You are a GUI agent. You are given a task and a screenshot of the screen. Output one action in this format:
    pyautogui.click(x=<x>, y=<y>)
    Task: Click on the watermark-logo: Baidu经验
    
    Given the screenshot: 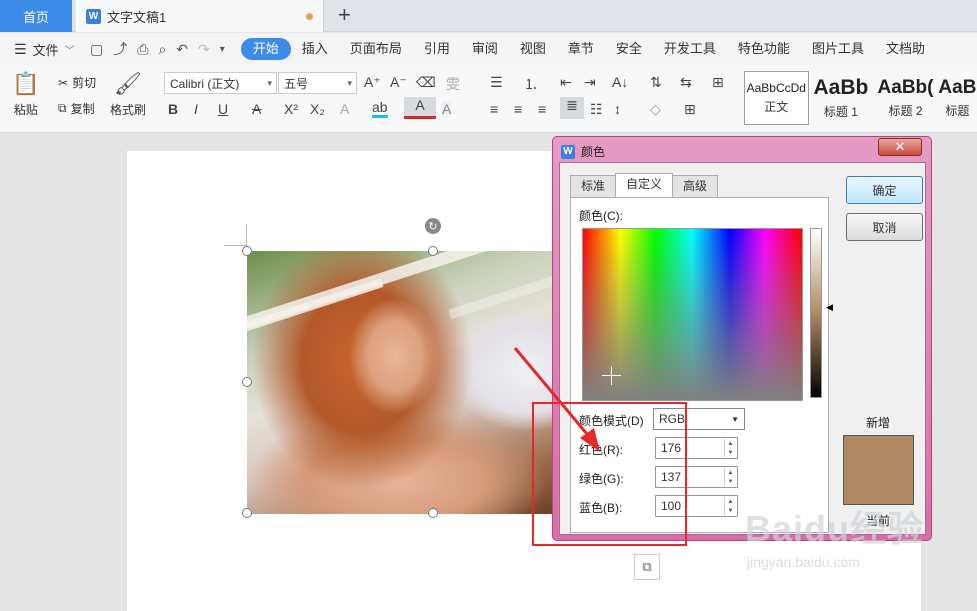 What is the action you would take?
    pyautogui.click(x=835, y=528)
    